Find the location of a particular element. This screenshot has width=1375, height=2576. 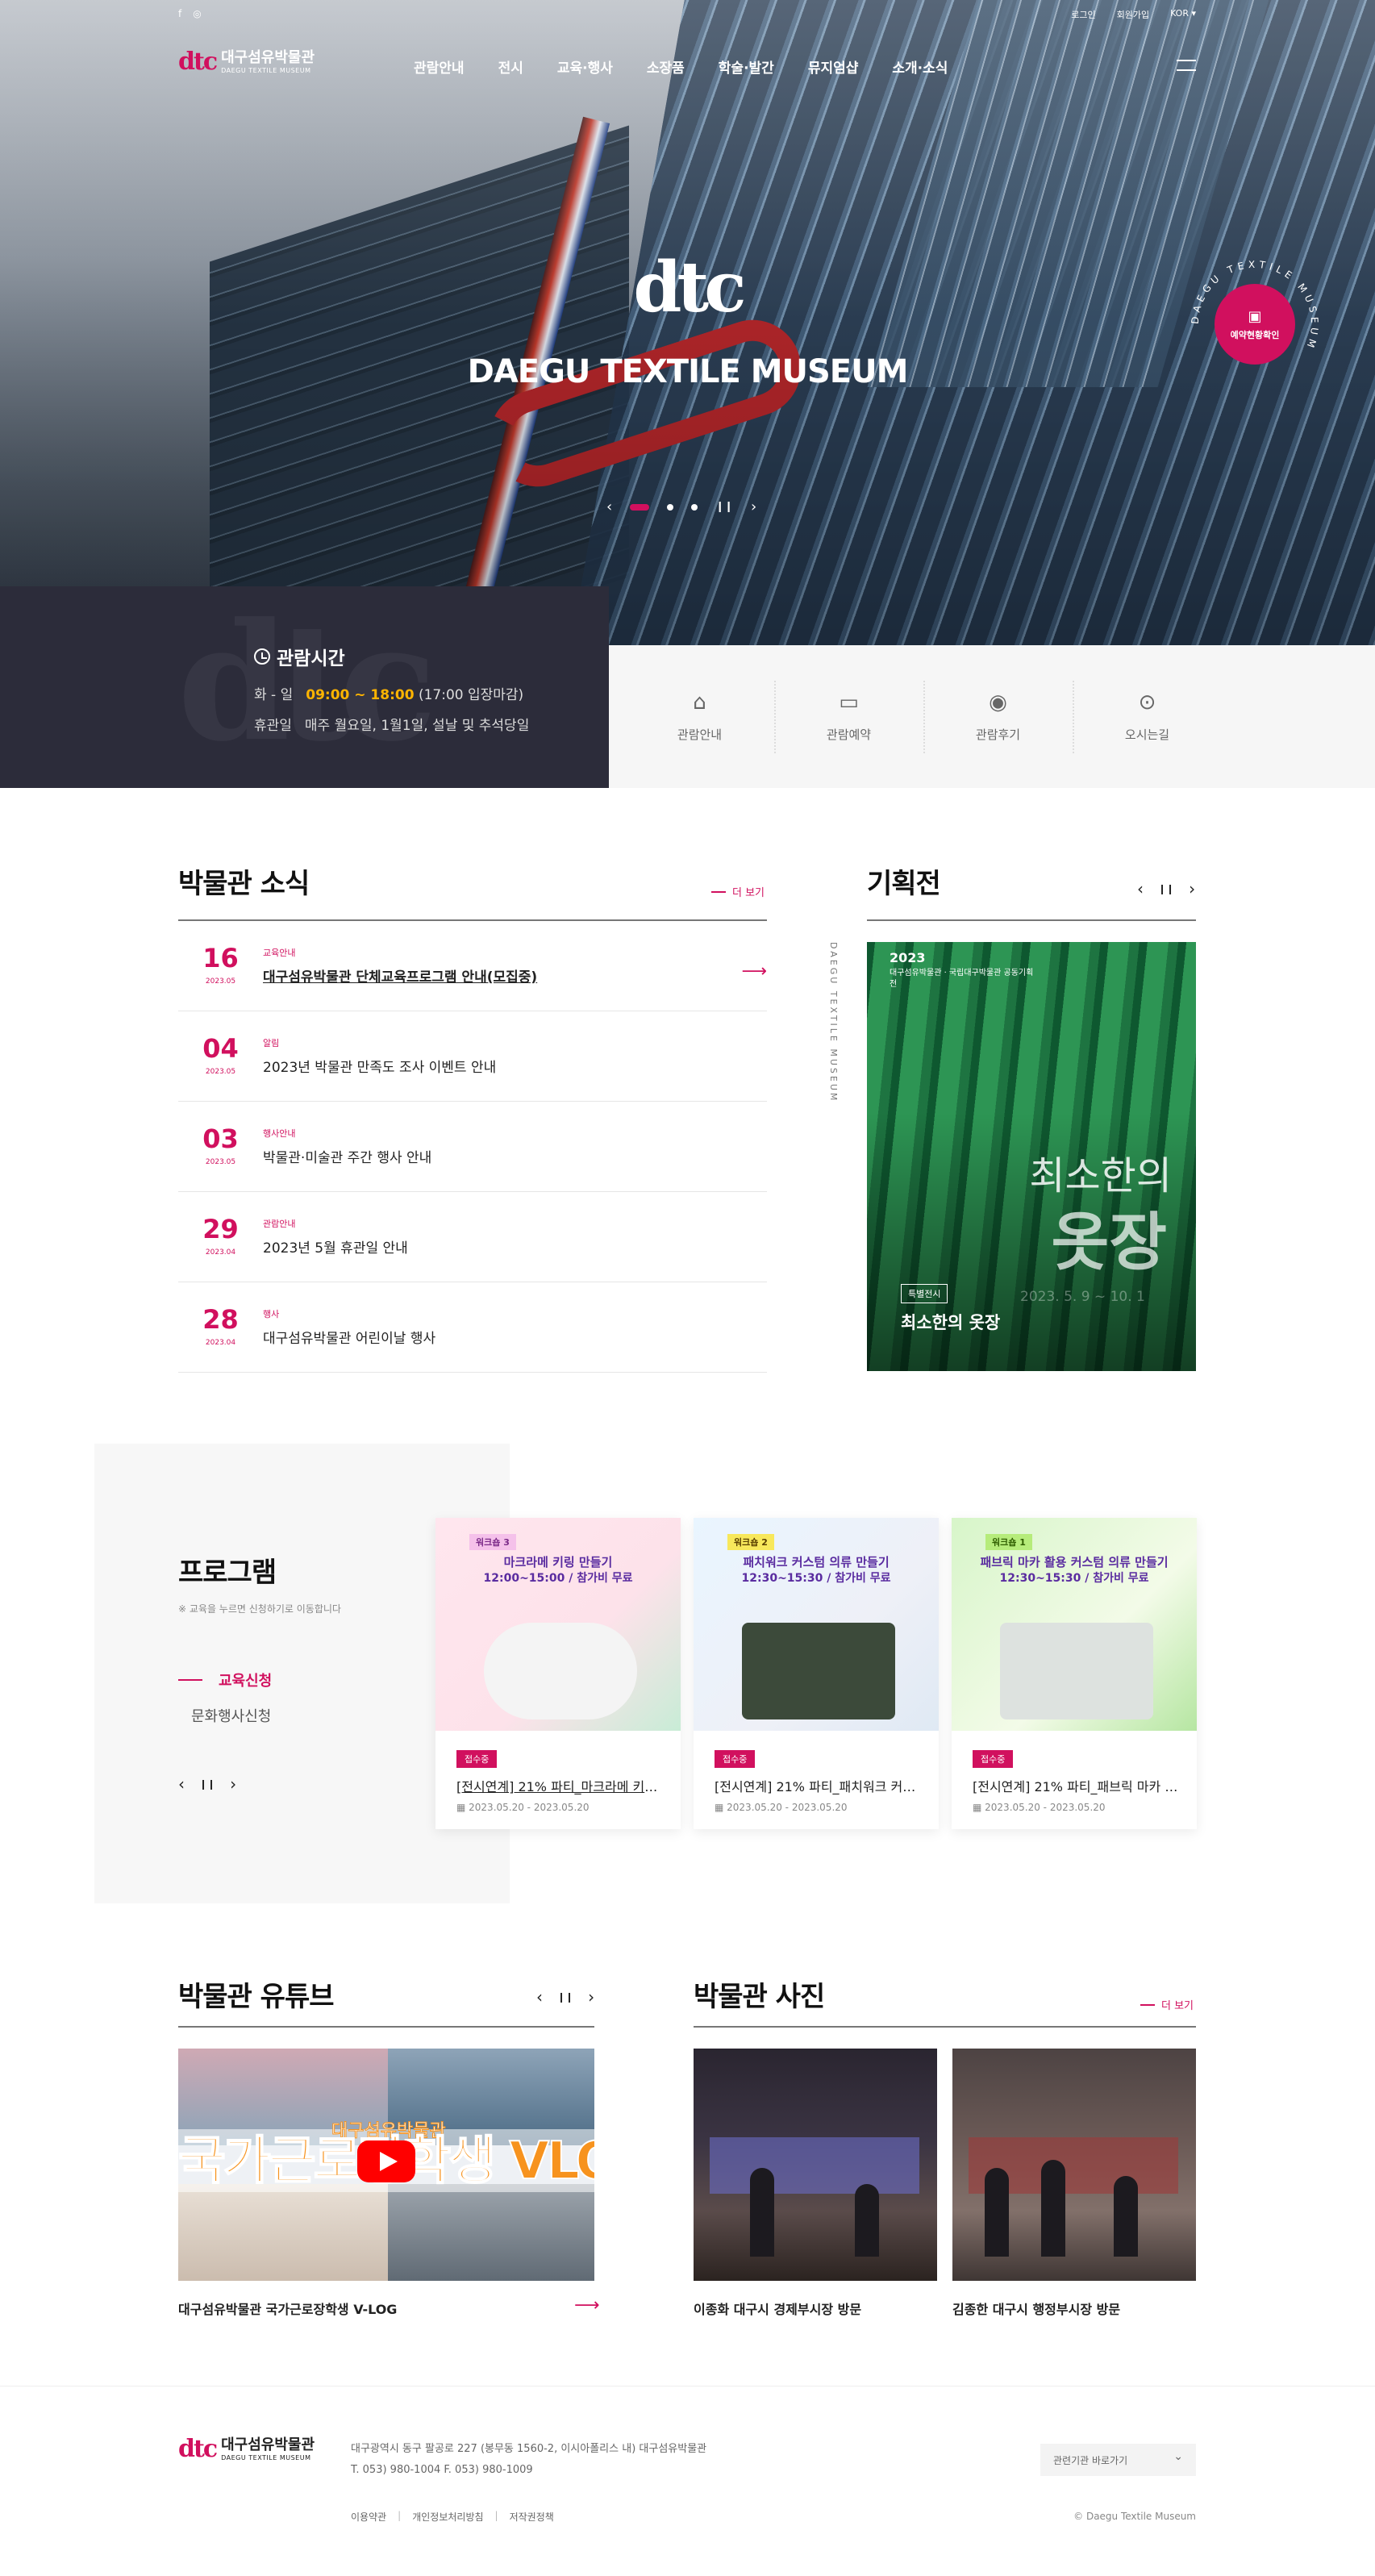

reservation-status-button: DAEGU TEXTILE MUSEUM ▣ 예약현황확인 is located at coordinates (1255, 324).